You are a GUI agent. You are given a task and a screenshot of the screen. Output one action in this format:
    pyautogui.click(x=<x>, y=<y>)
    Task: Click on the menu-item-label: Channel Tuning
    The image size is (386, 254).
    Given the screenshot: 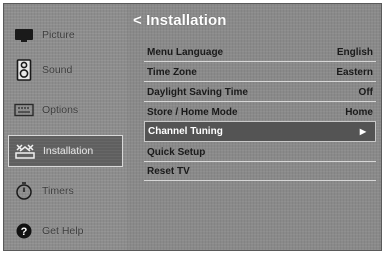 What is the action you would take?
    pyautogui.click(x=185, y=131)
    